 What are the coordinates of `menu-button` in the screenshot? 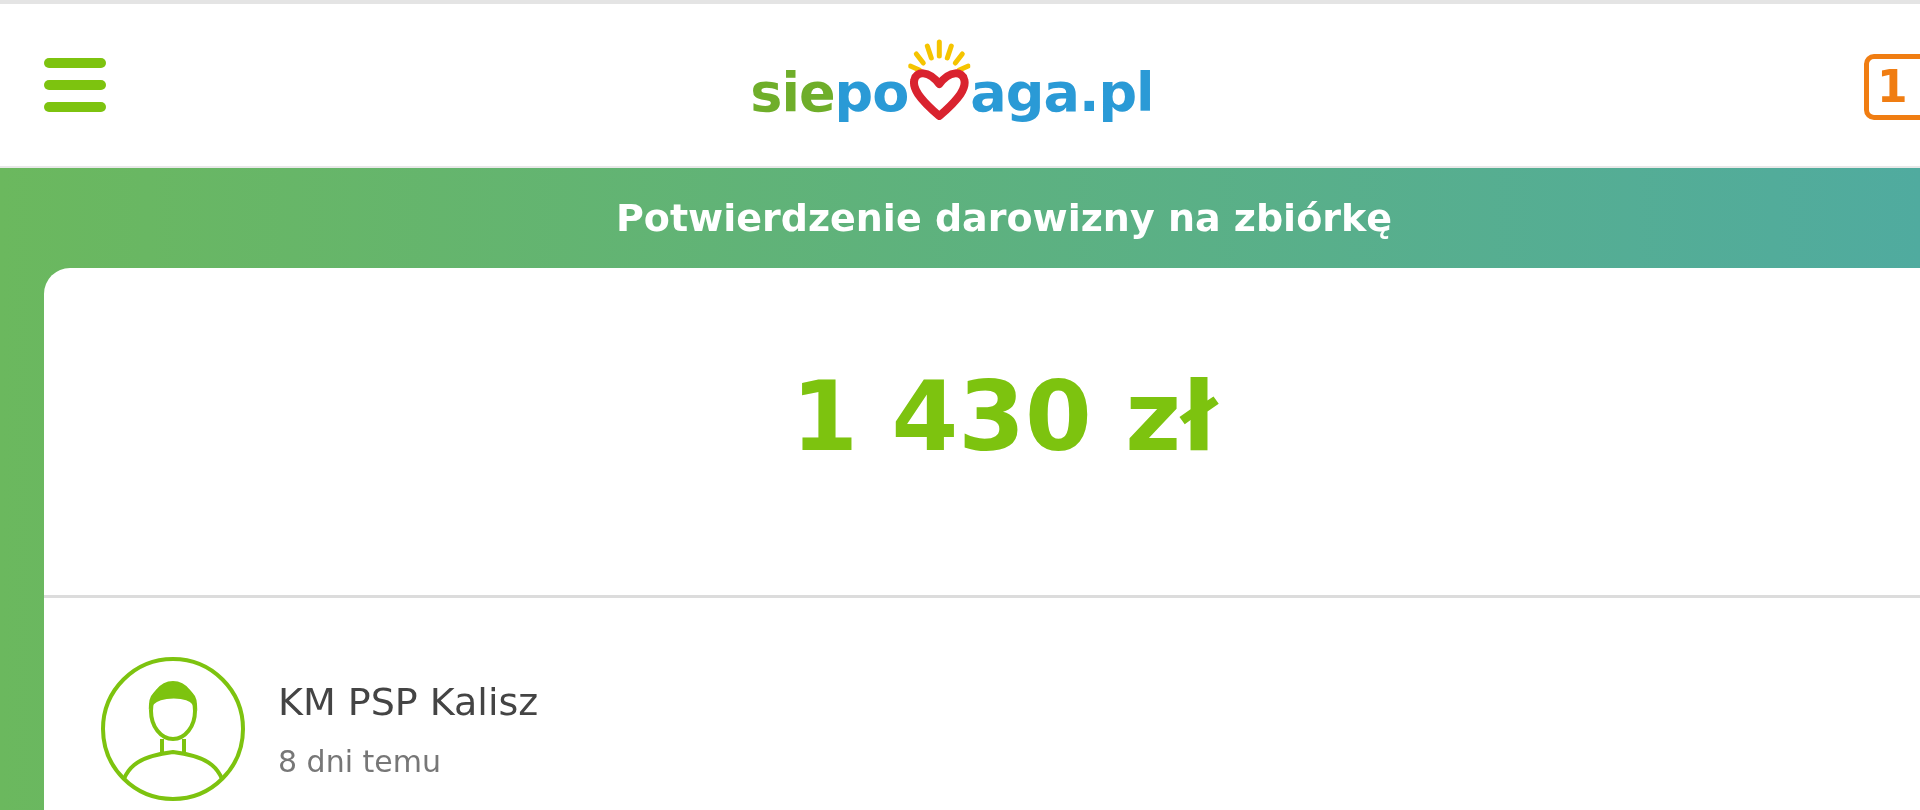 It's located at (75, 85).